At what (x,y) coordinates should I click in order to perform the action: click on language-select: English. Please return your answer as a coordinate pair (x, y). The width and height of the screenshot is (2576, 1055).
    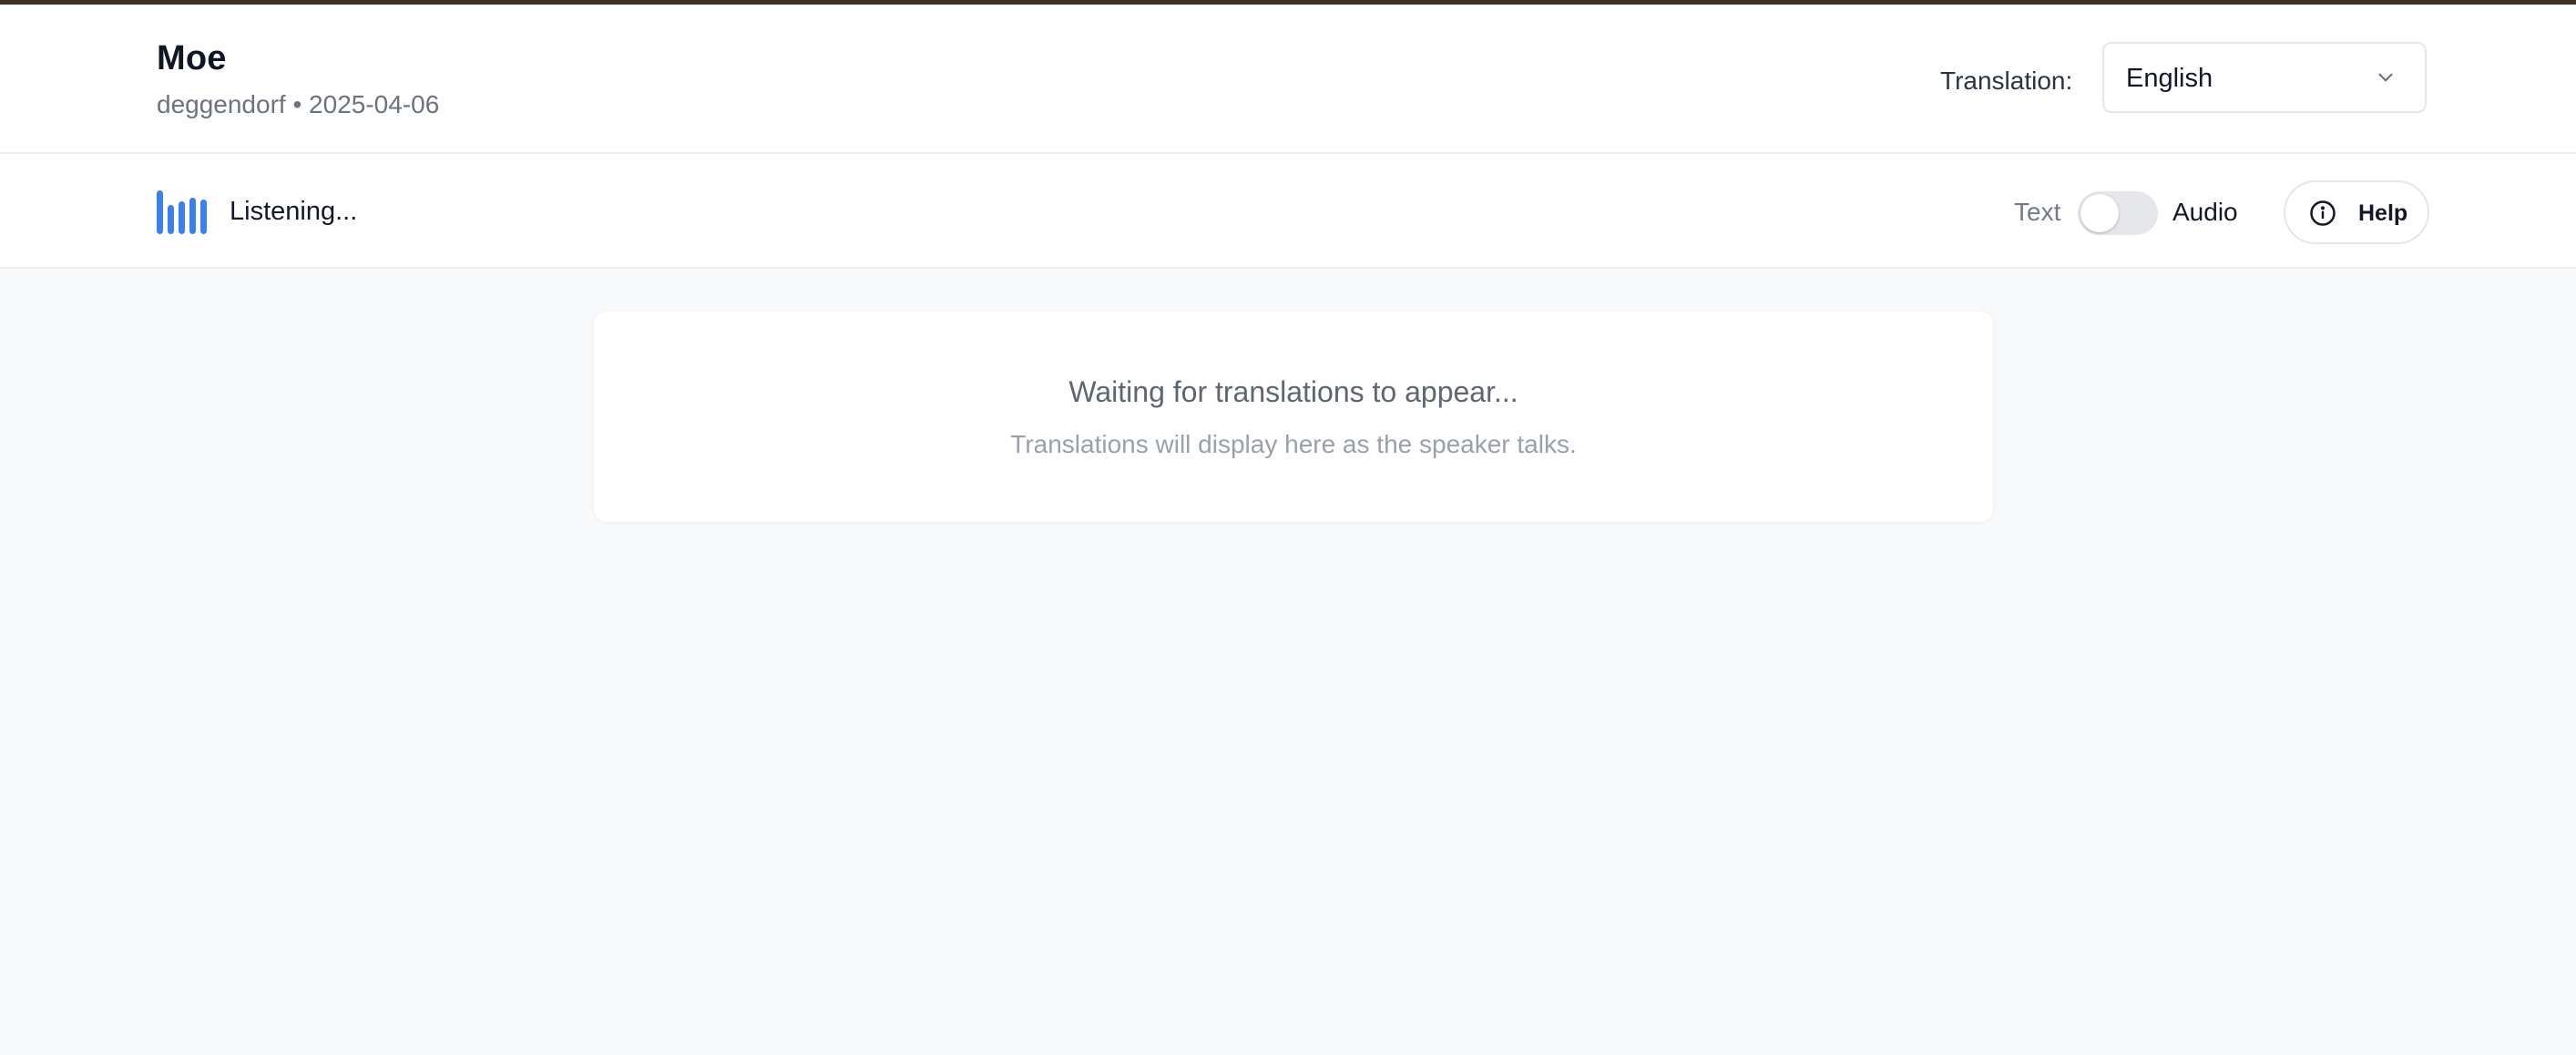
    Looking at the image, I should click on (2264, 77).